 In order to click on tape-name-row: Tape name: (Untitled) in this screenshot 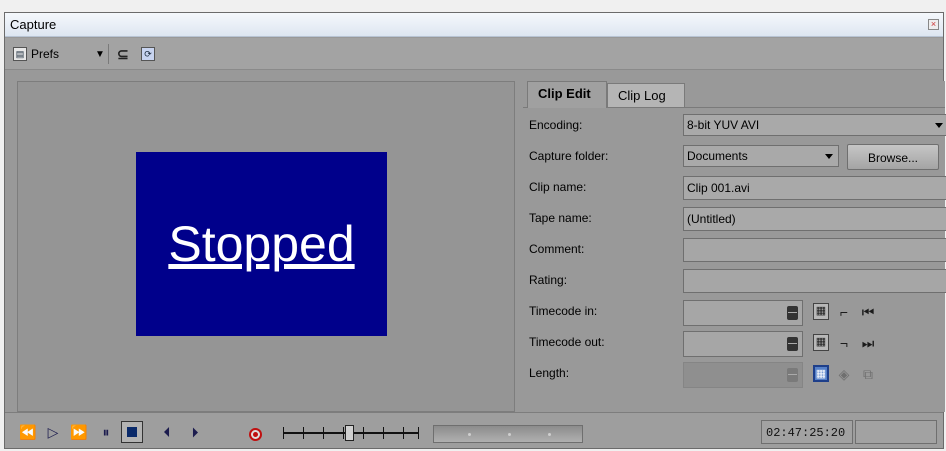, I will do `click(737, 218)`.